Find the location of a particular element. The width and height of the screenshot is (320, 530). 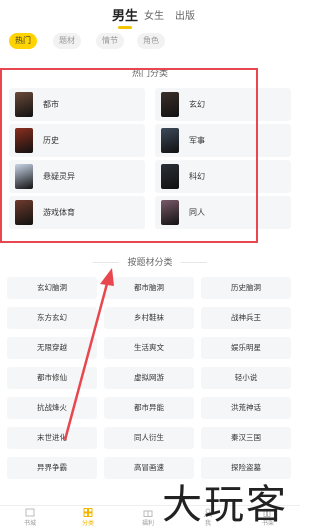

nav-category: 分类 is located at coordinates (88, 517).